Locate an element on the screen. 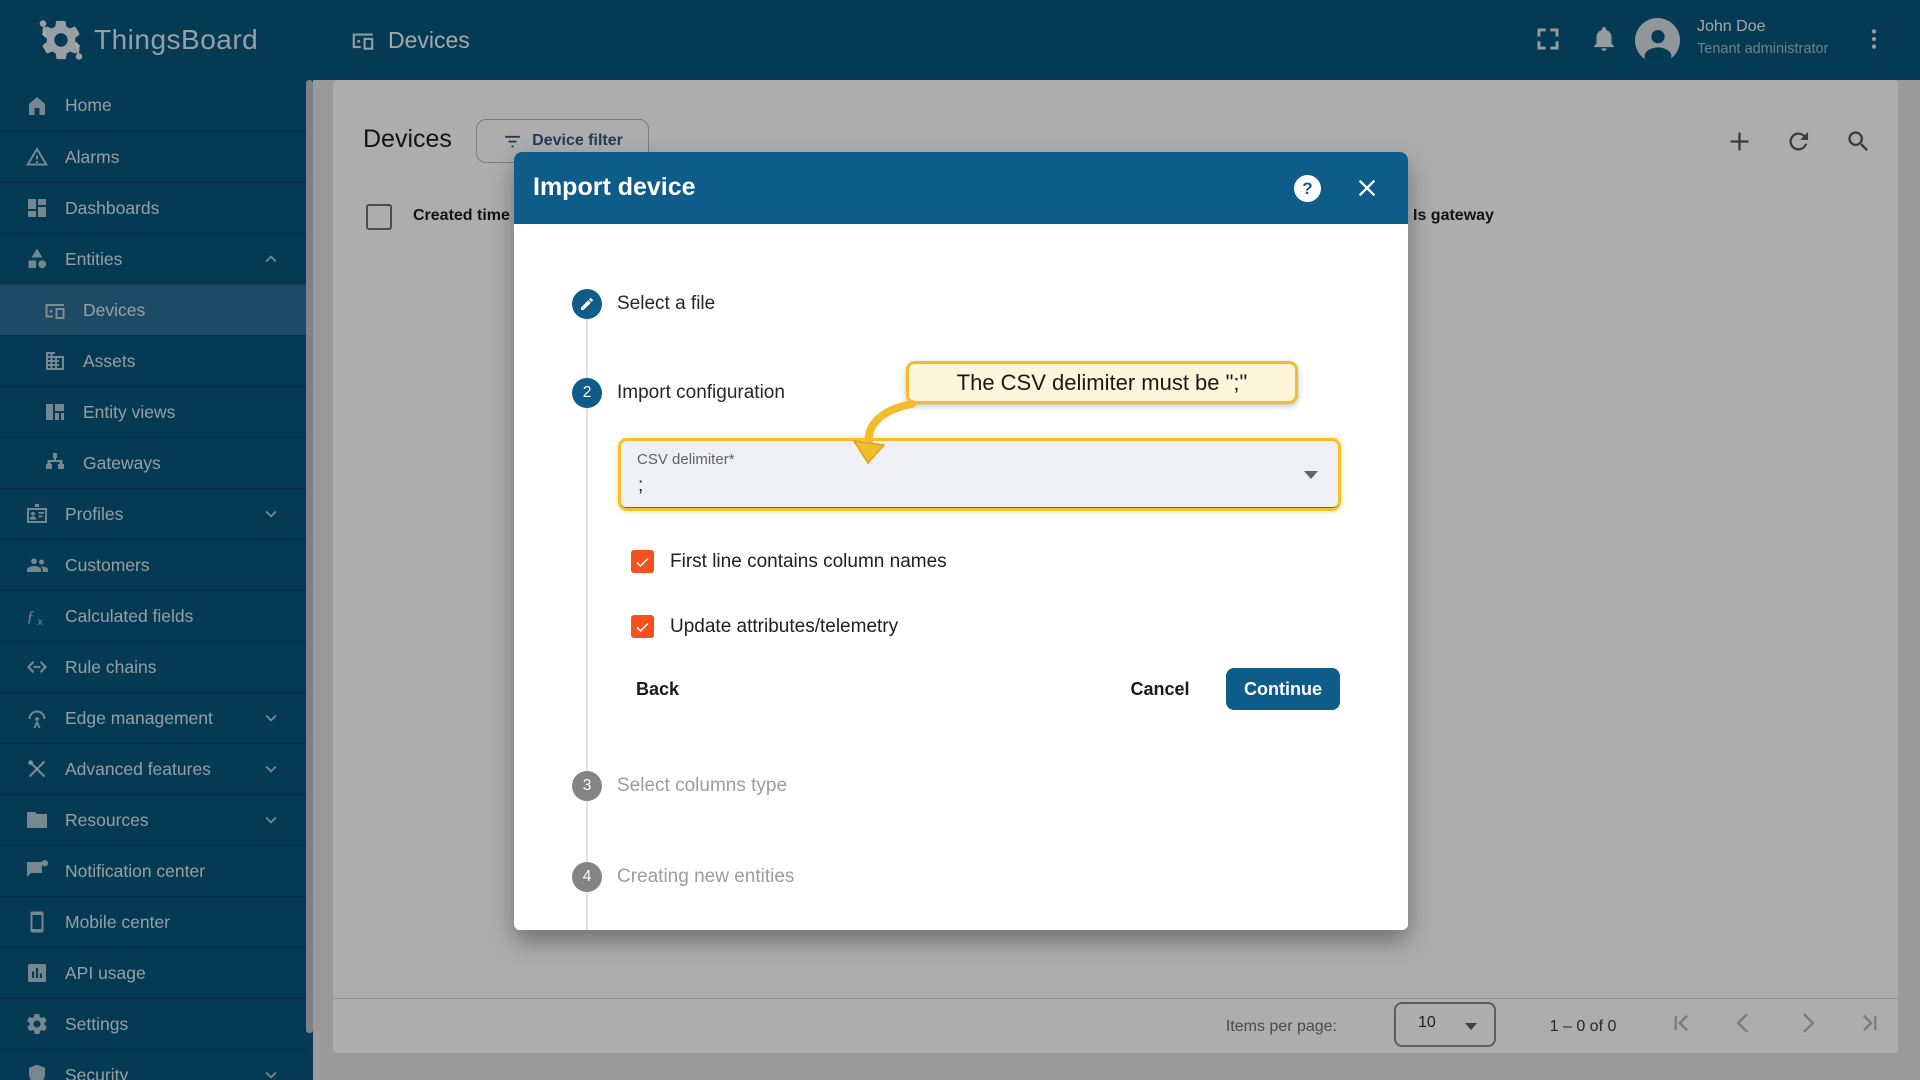  continue-button: Continue is located at coordinates (1283, 689).